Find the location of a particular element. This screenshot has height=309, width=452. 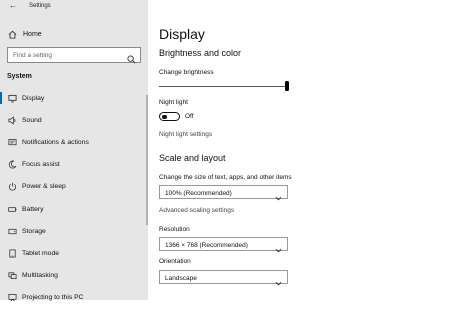

advanced-scaling-link: Advanced scaling settings is located at coordinates (196, 210).